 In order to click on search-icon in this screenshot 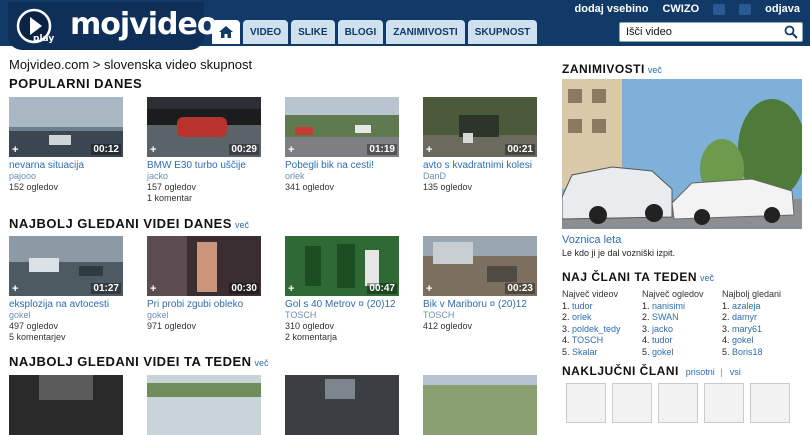, I will do `click(791, 32)`.